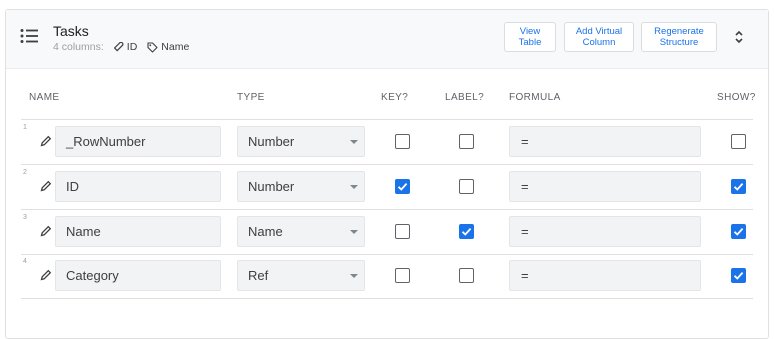  Describe the element at coordinates (679, 42) in the screenshot. I see `regenerate-structure-label-line2: Structure` at that location.